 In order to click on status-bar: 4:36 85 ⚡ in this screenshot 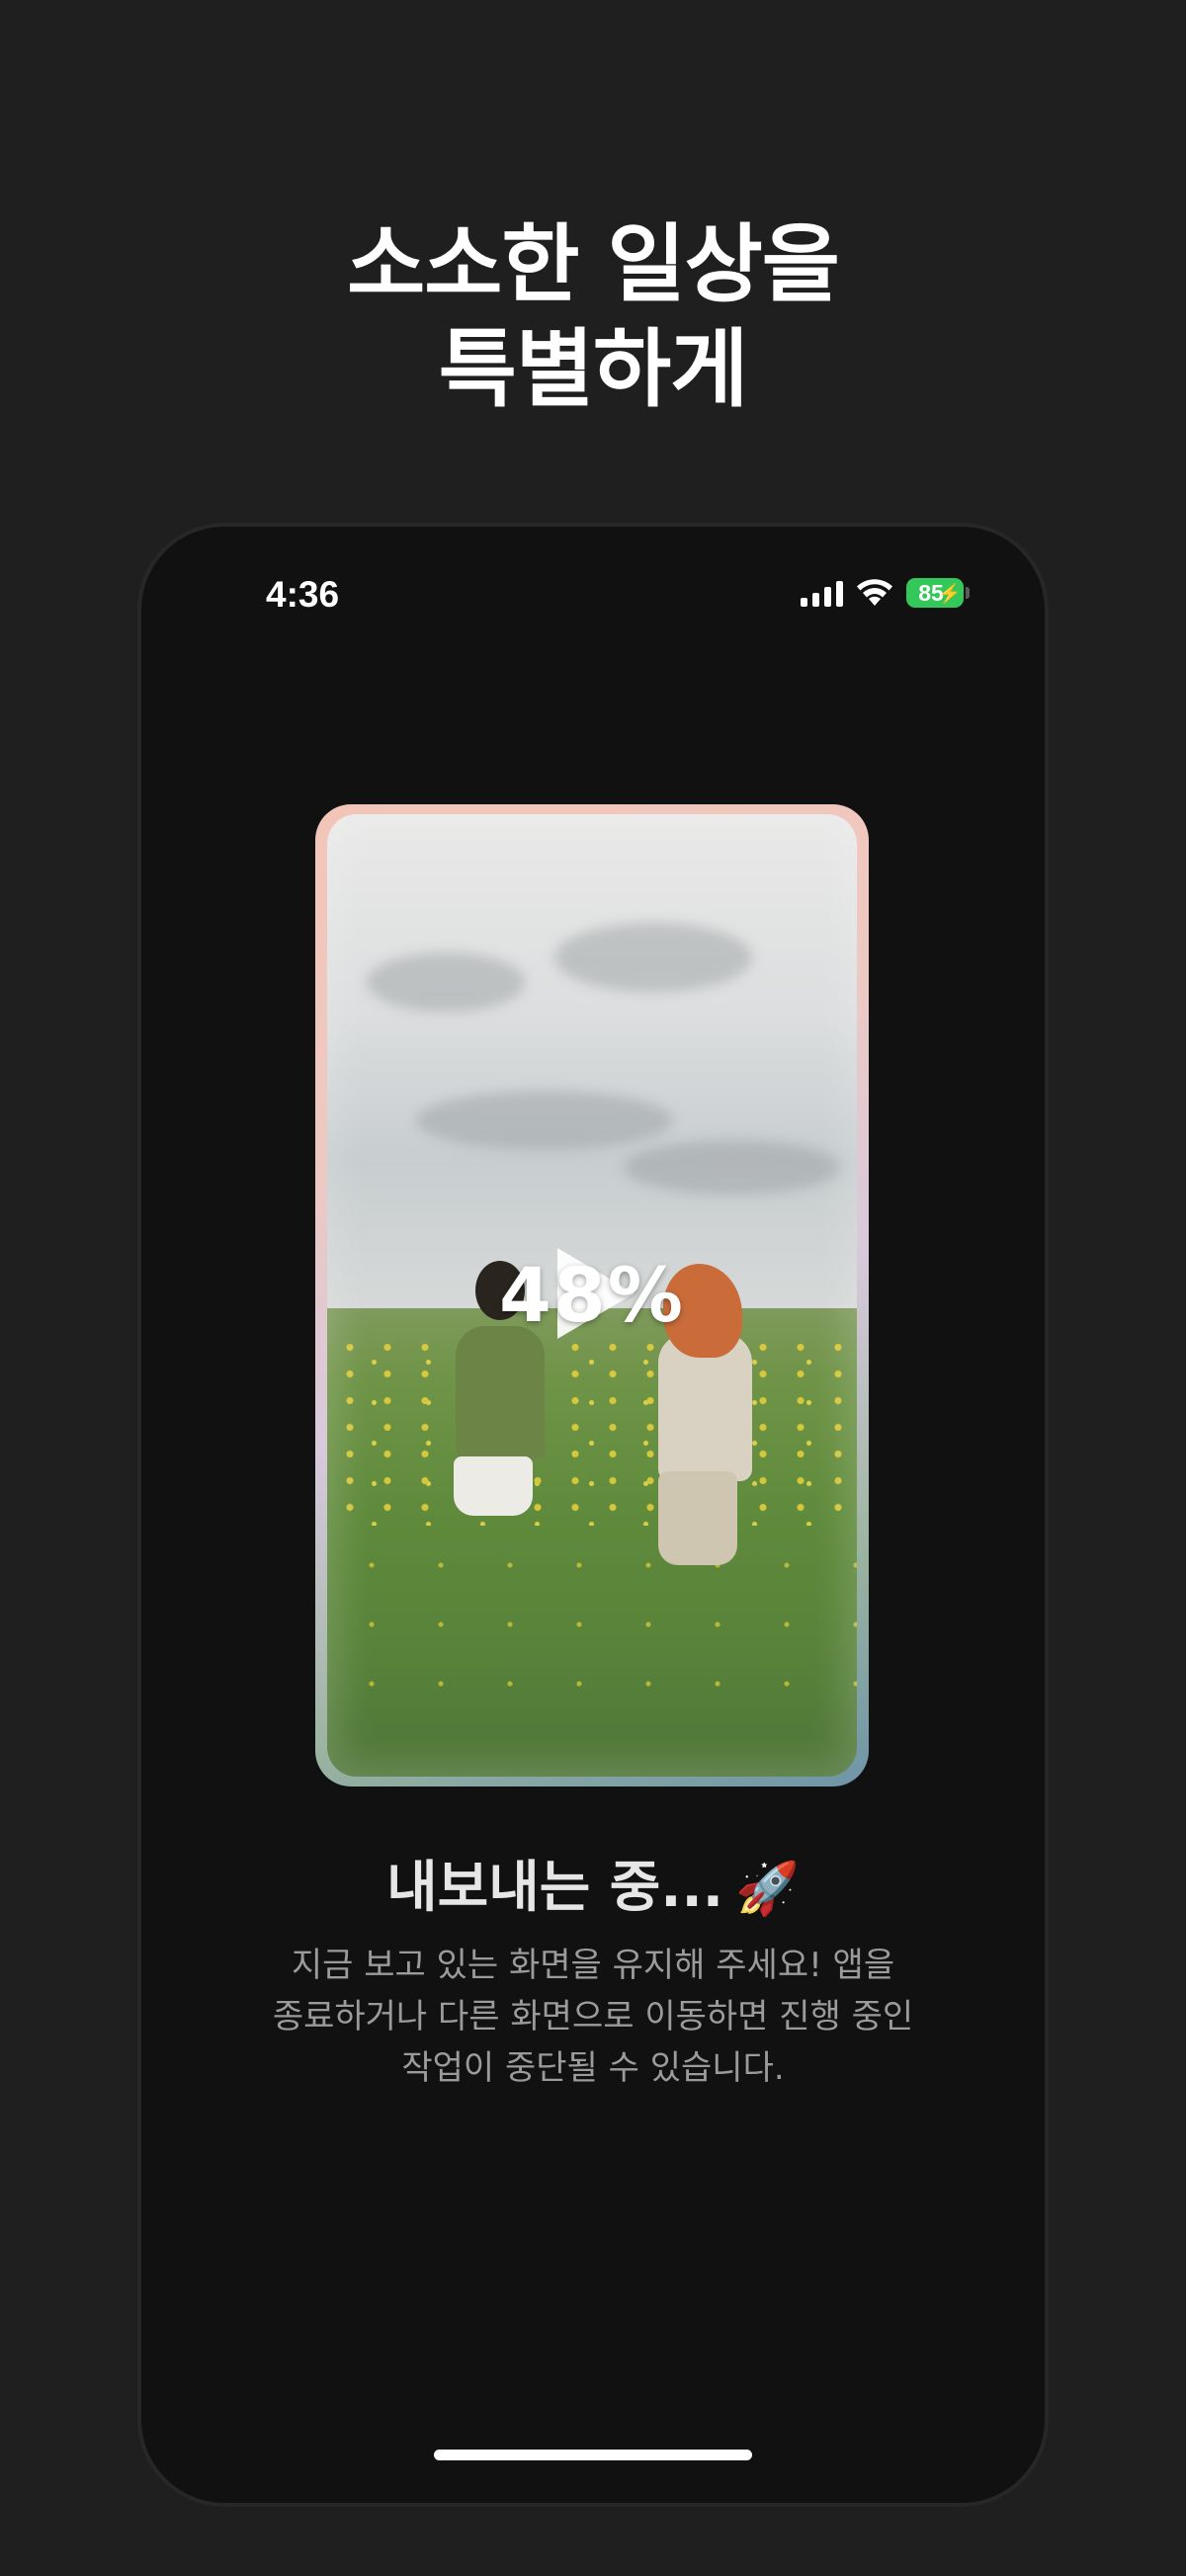, I will do `click(593, 596)`.